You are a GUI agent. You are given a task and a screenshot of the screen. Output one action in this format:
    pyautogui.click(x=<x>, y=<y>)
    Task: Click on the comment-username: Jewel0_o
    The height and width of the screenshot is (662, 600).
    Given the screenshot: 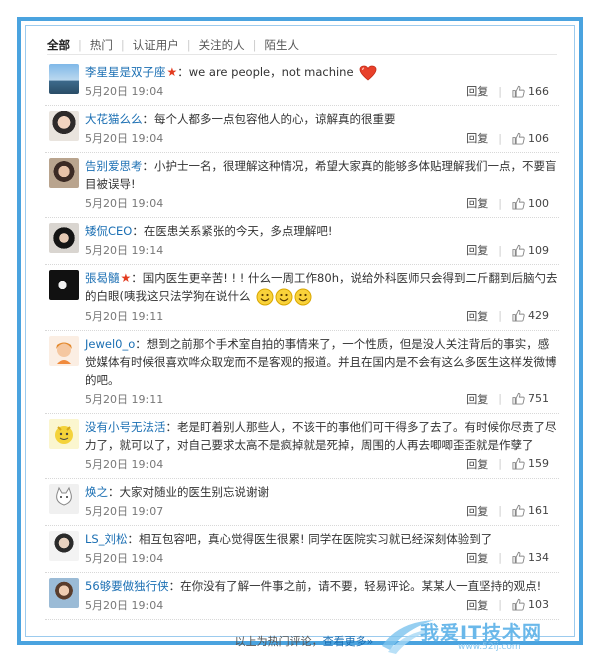 What is the action you would take?
    pyautogui.click(x=110, y=344)
    